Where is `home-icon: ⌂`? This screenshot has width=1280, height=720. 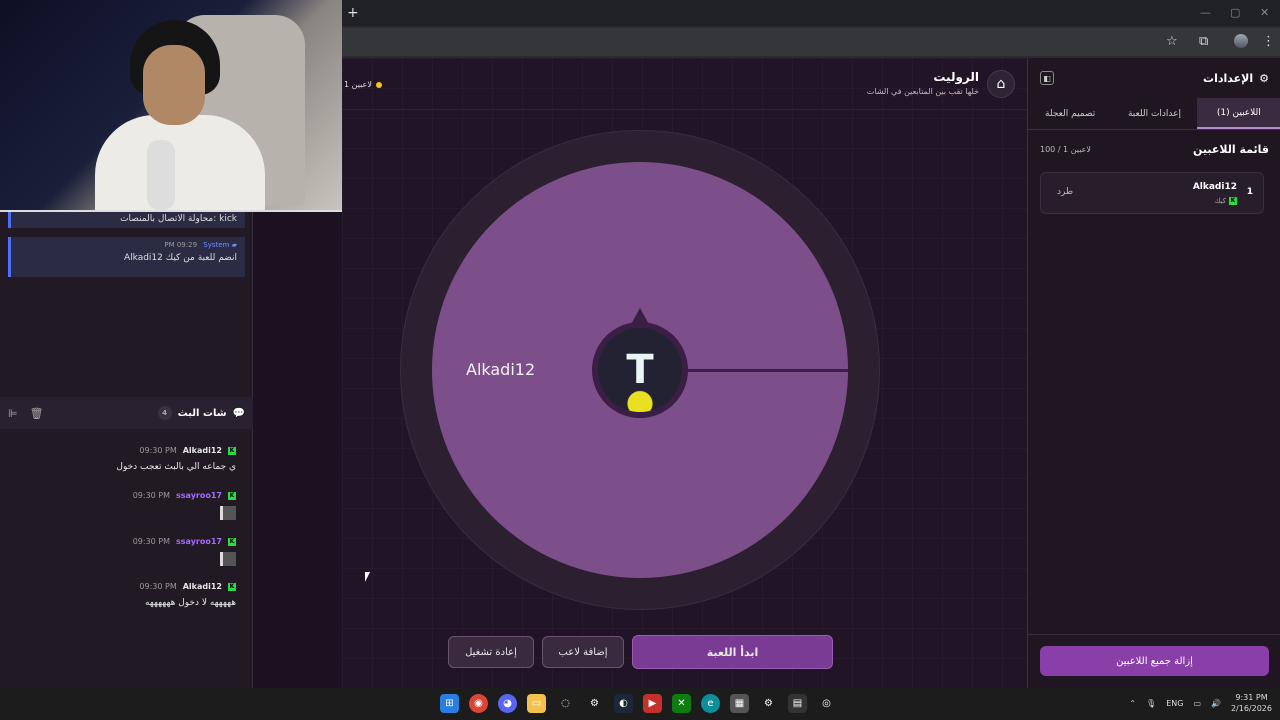
home-icon: ⌂ is located at coordinates (1001, 84).